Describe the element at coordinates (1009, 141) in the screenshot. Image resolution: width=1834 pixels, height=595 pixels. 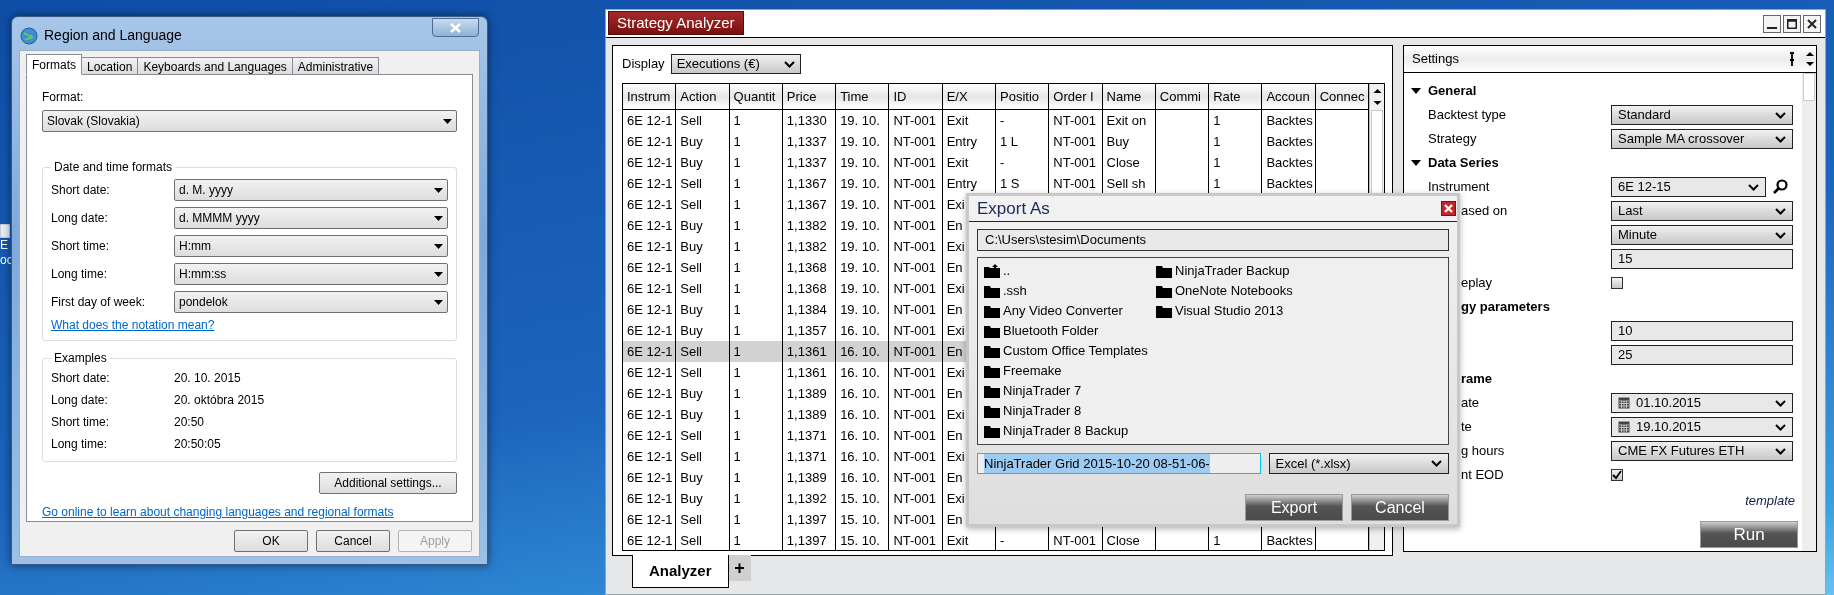
I see `table-cell-text: 1 L` at that location.